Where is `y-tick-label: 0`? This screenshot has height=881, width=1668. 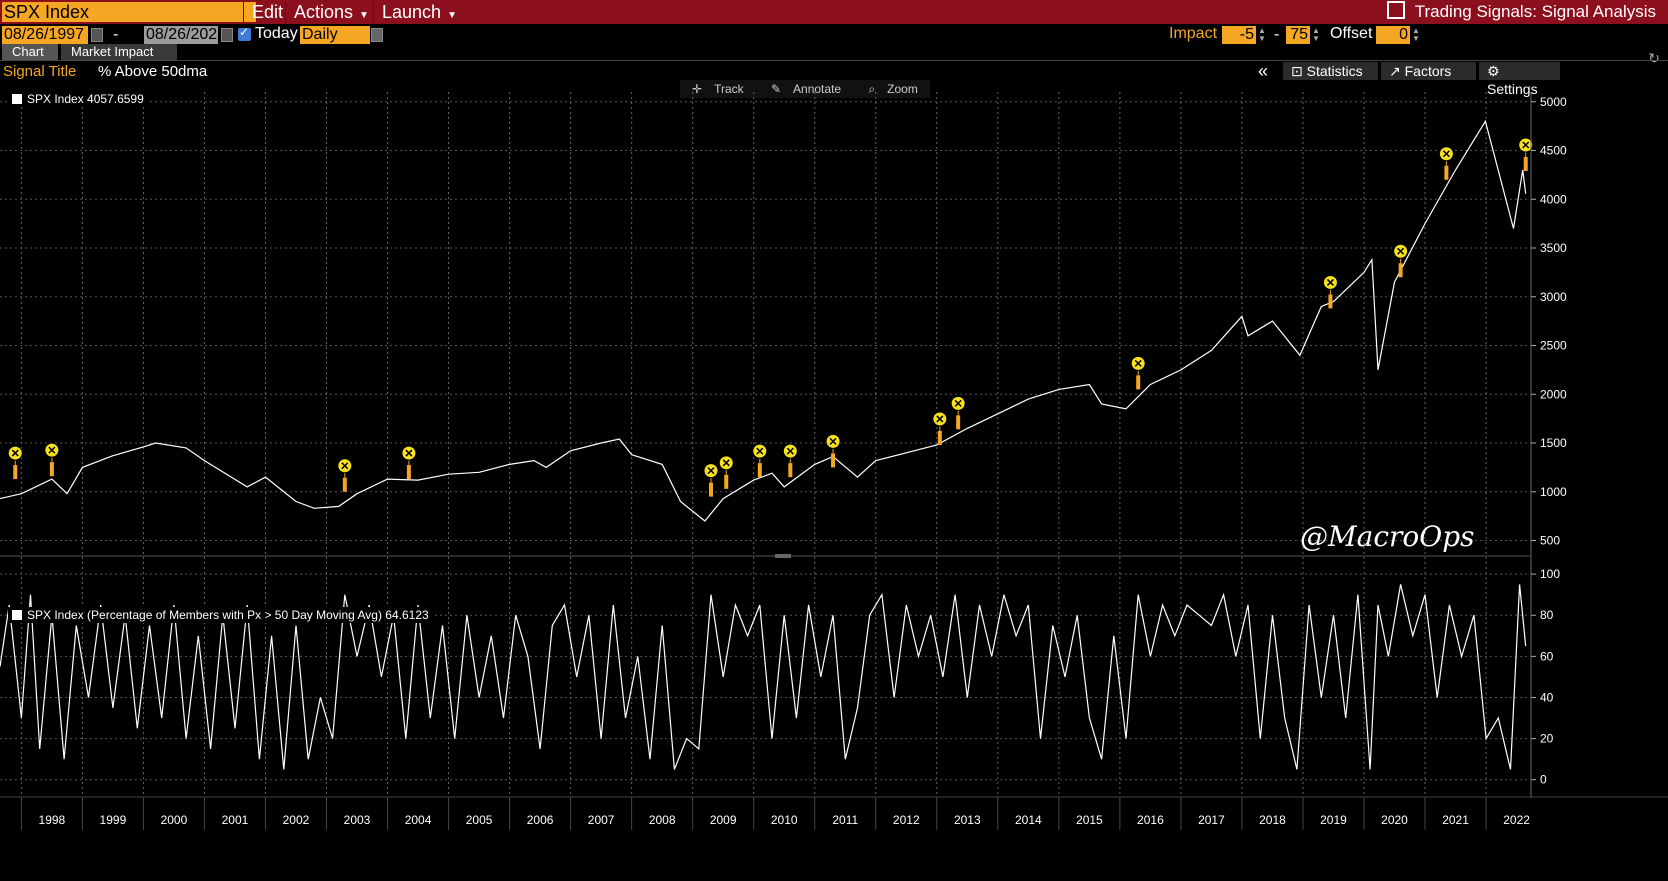
y-tick-label: 0 is located at coordinates (1543, 780).